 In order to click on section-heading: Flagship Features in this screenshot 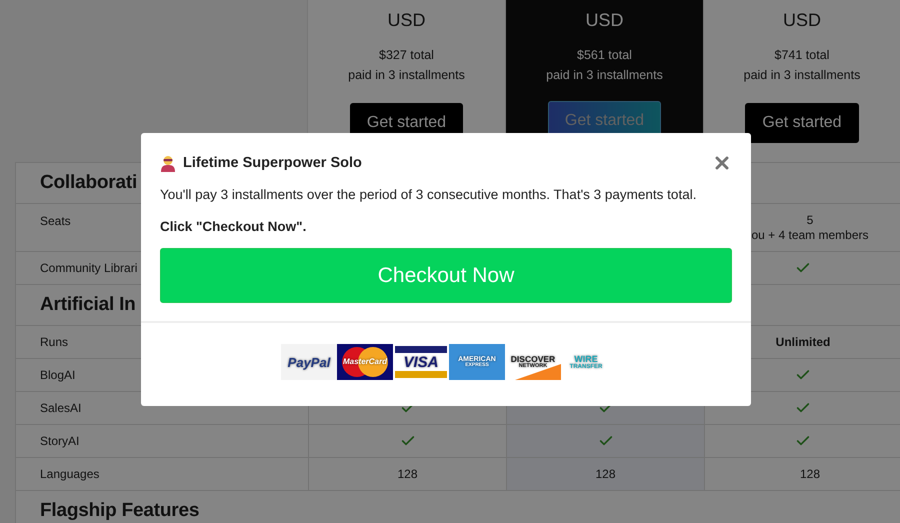, I will do `click(120, 511)`.